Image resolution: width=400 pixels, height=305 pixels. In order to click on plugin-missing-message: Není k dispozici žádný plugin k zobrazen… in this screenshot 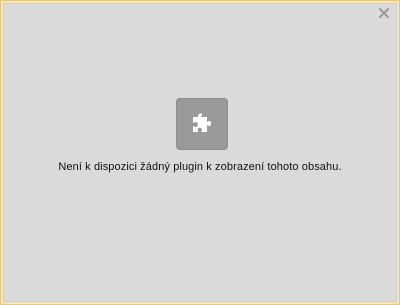, I will do `click(200, 167)`.